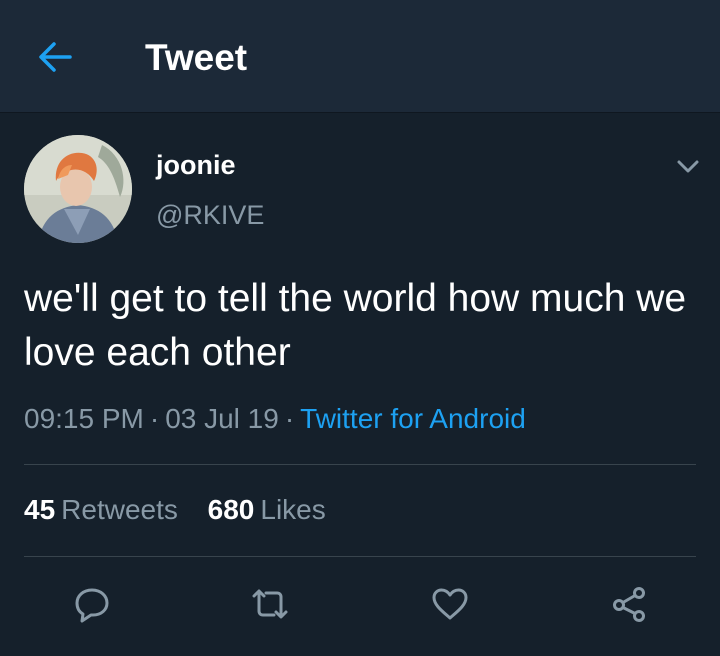 This screenshot has width=720, height=656. Describe the element at coordinates (196, 165) in the screenshot. I see `author-display-name: joonie` at that location.